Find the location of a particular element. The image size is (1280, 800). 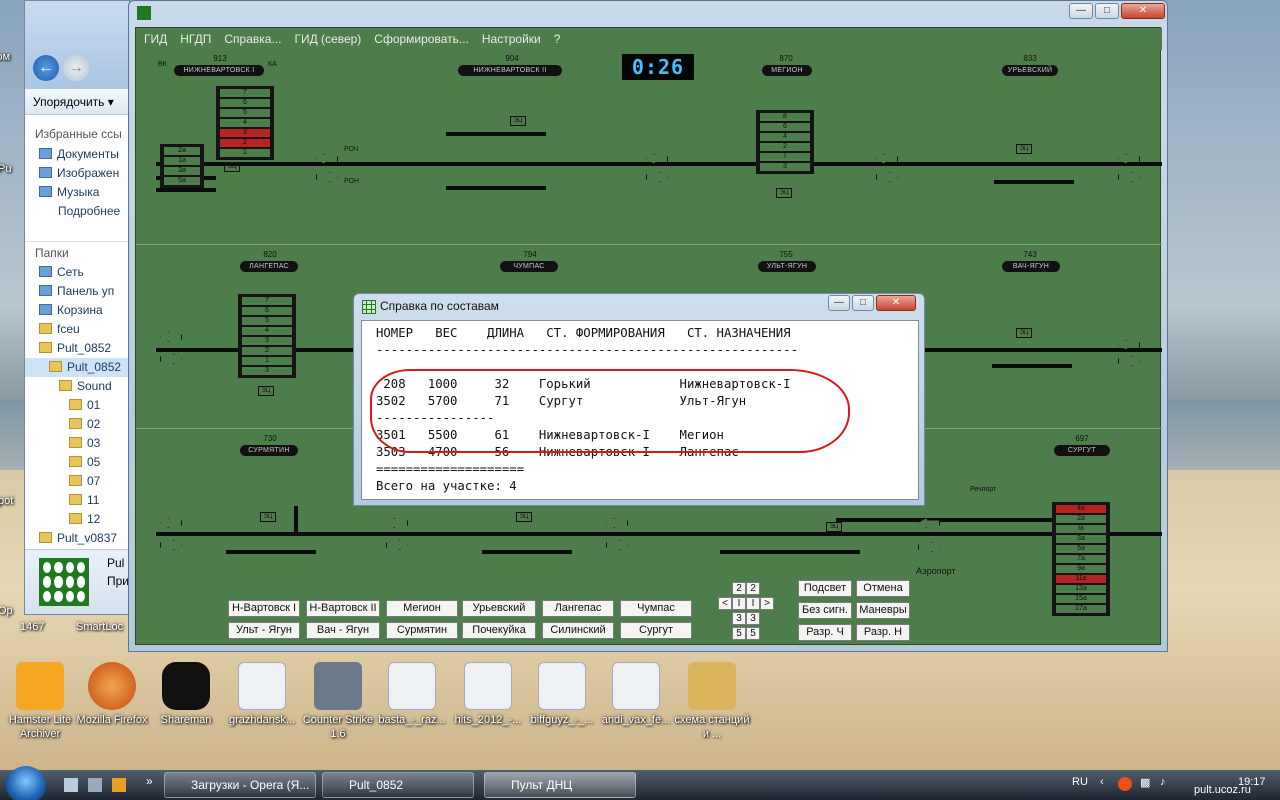

station-button-langepas: Лангепас is located at coordinates (578, 608).